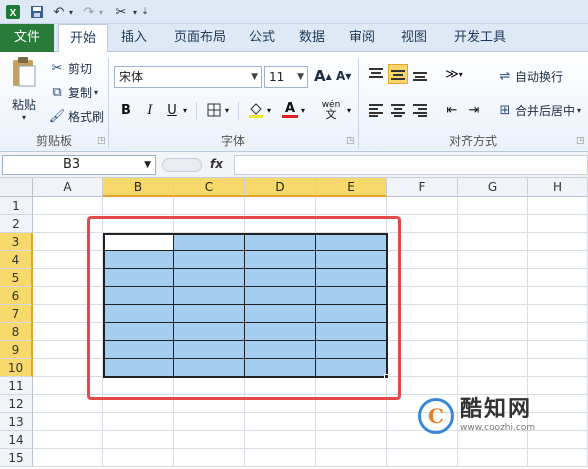 The width and height of the screenshot is (588, 469). I want to click on tab-data: 数据, so click(312, 38).